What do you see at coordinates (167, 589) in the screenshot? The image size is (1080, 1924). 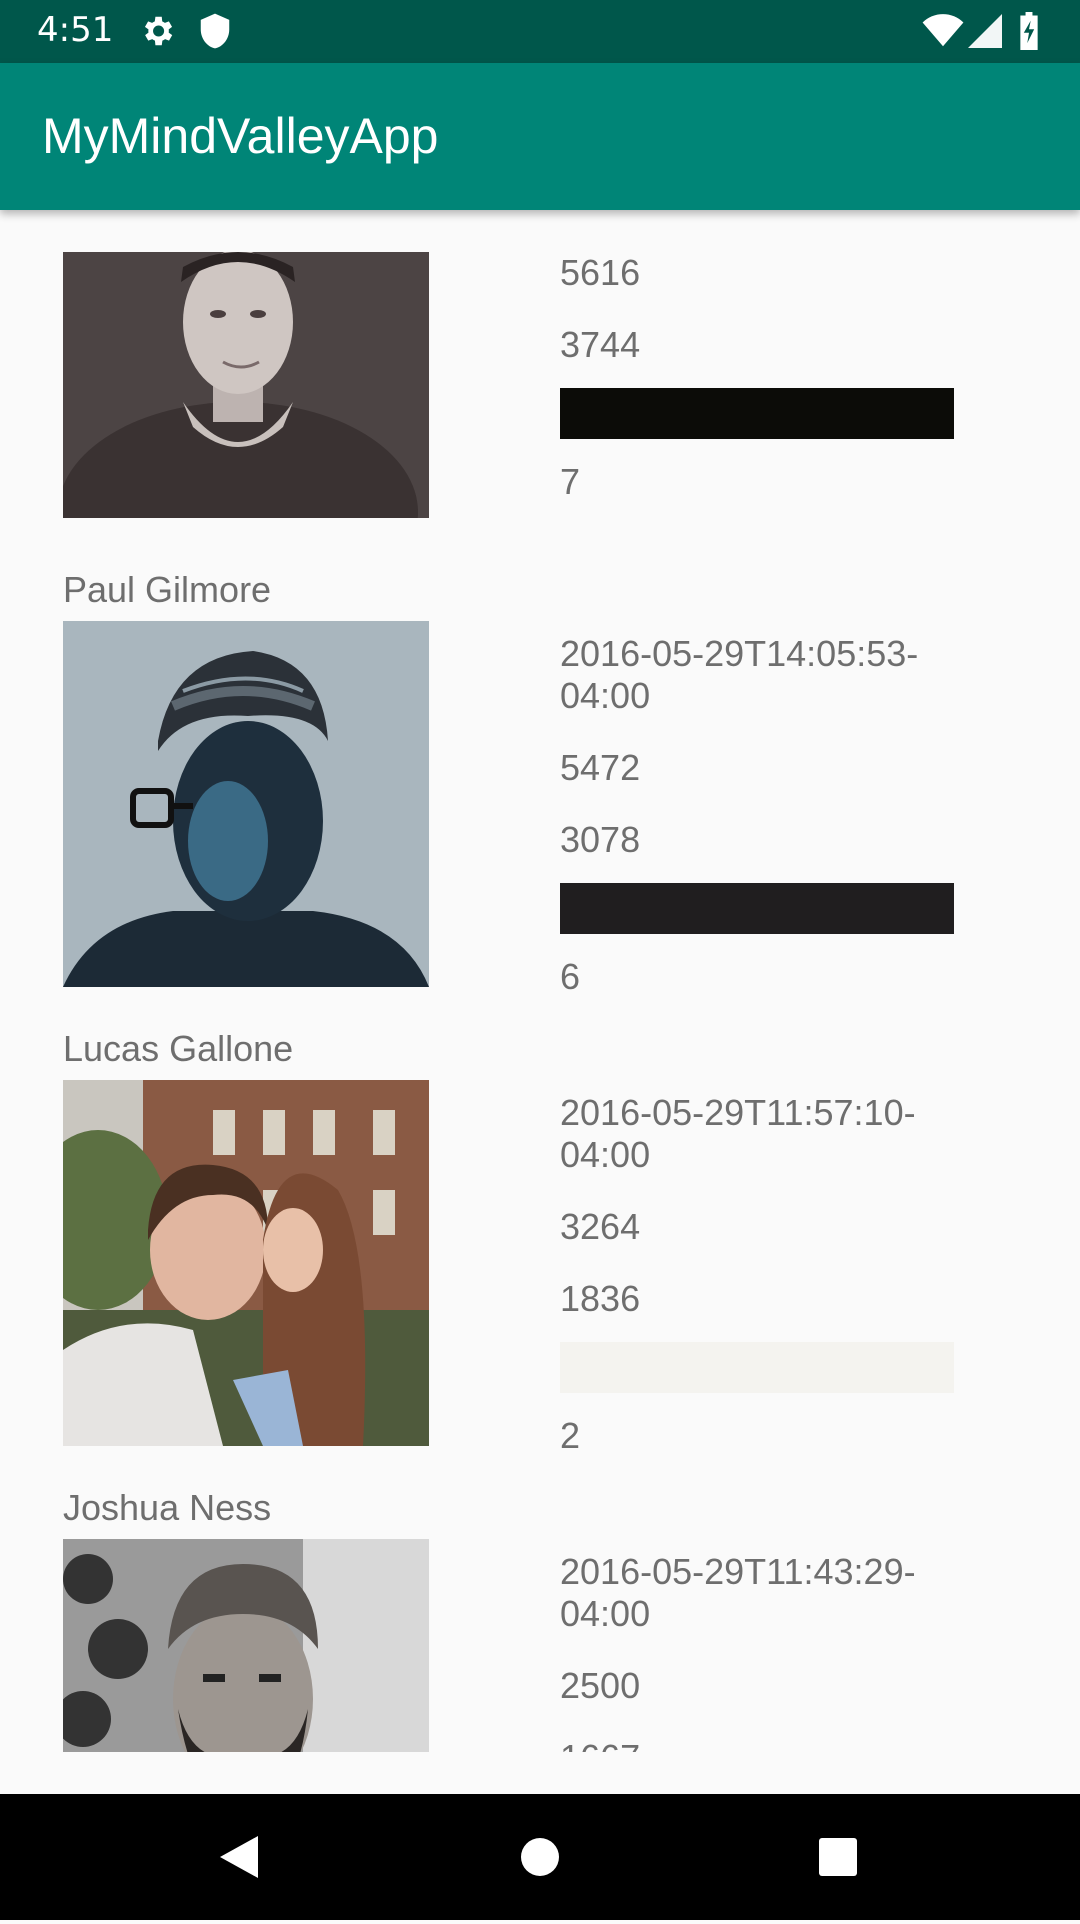 I see `user-name: Paul Gilmore` at bounding box center [167, 589].